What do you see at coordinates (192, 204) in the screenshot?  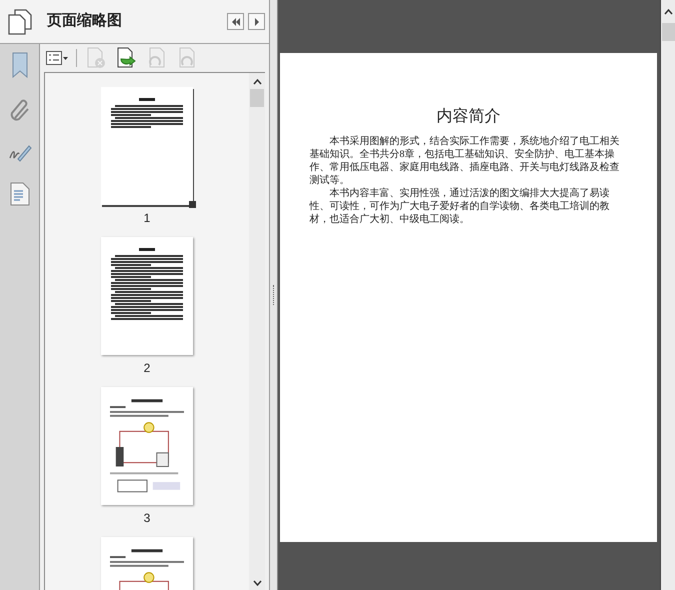 I see `resize-handle` at bounding box center [192, 204].